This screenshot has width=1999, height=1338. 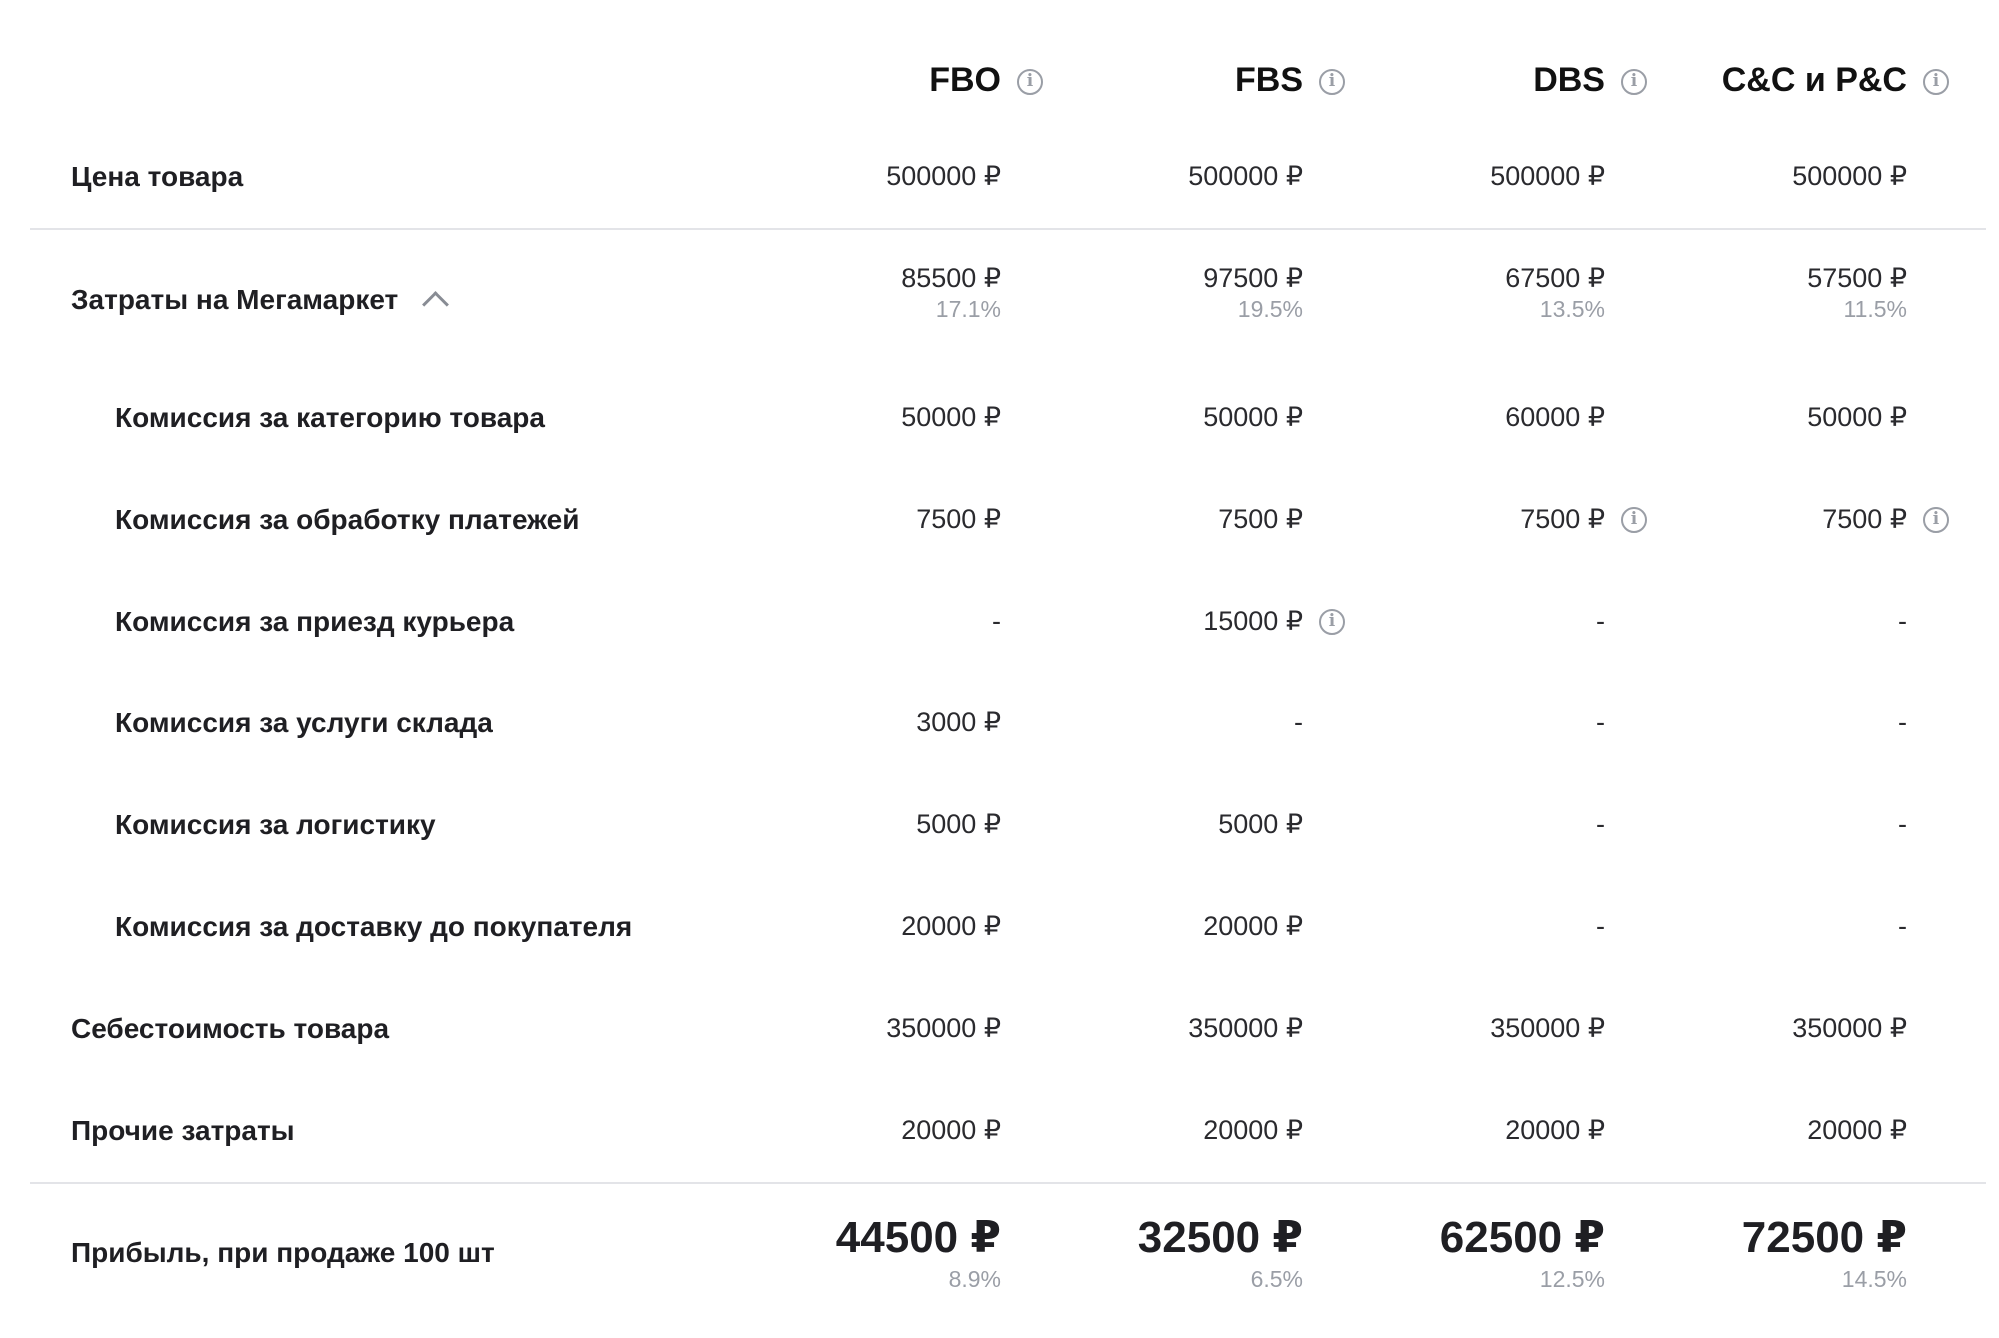 I want to click on row-label: Комиссия за доставку до покупателя, so click(x=374, y=926).